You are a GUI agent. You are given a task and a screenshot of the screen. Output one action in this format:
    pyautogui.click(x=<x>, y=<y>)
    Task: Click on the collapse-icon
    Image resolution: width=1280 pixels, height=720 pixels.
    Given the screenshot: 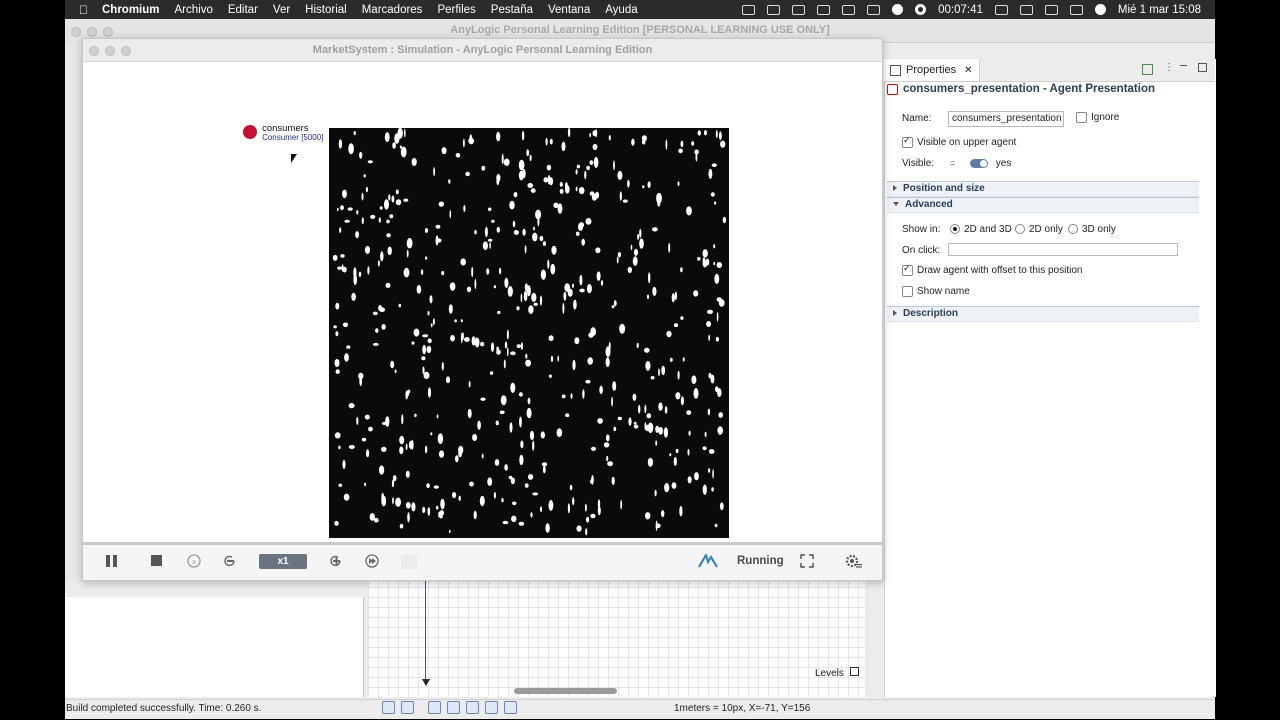 What is the action you would take?
    pyautogui.click(x=896, y=204)
    